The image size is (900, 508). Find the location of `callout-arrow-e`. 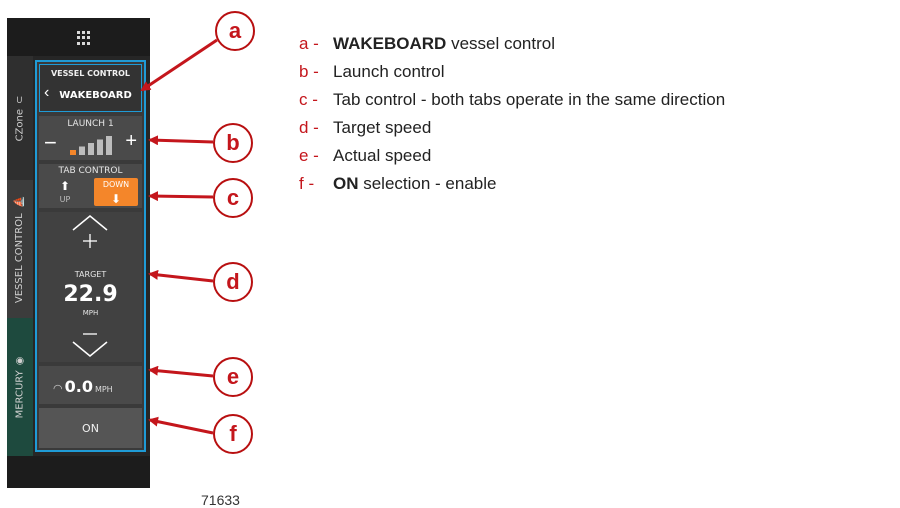

callout-arrow-e is located at coordinates (181, 371).